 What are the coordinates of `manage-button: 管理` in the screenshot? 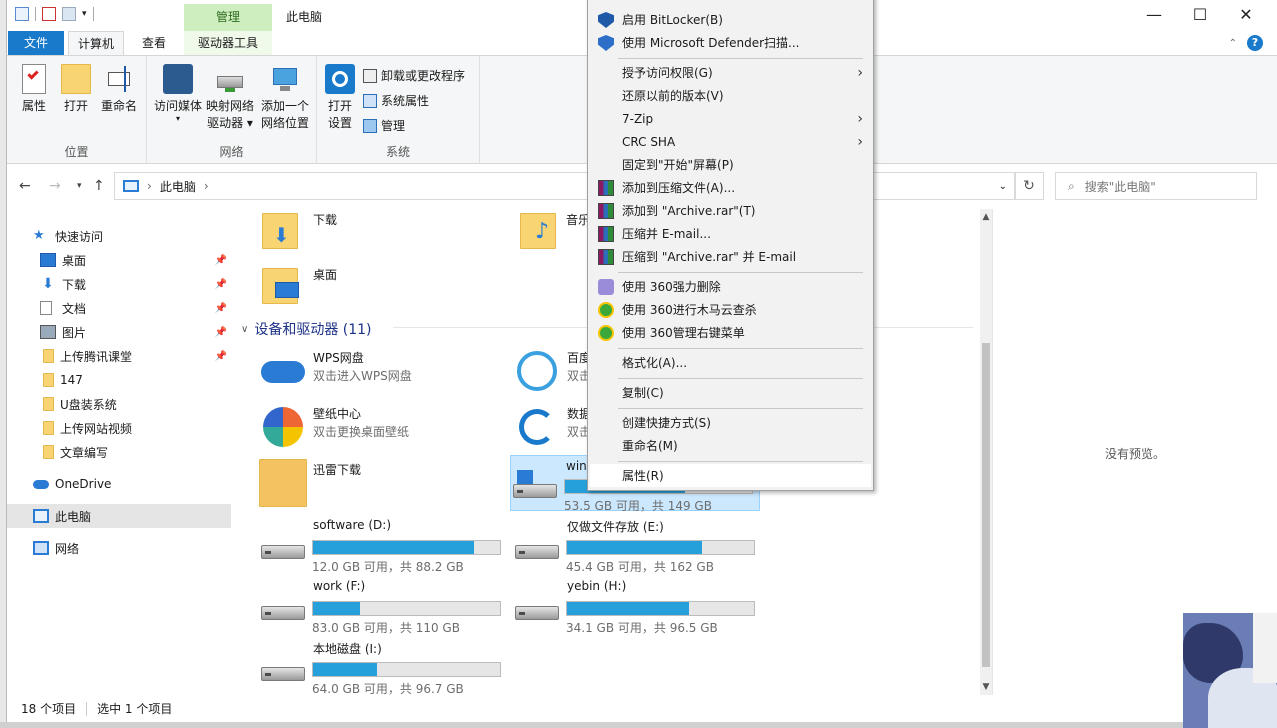 It's located at (384, 126).